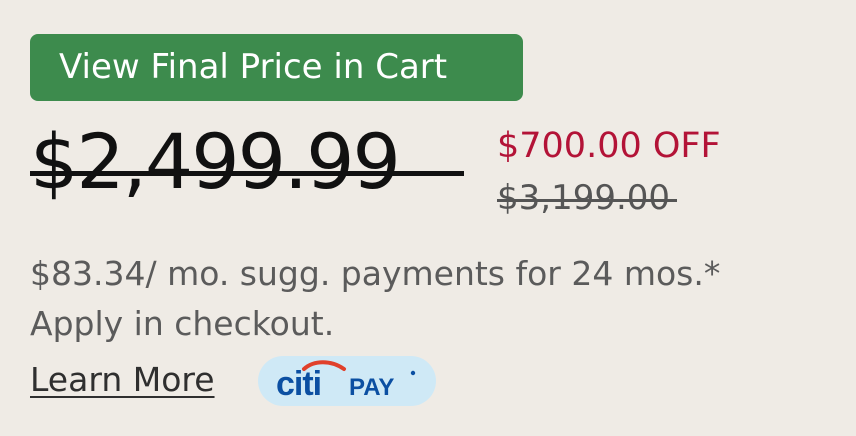  I want to click on view-final-price-badge: View Final Price in Cart, so click(276, 67).